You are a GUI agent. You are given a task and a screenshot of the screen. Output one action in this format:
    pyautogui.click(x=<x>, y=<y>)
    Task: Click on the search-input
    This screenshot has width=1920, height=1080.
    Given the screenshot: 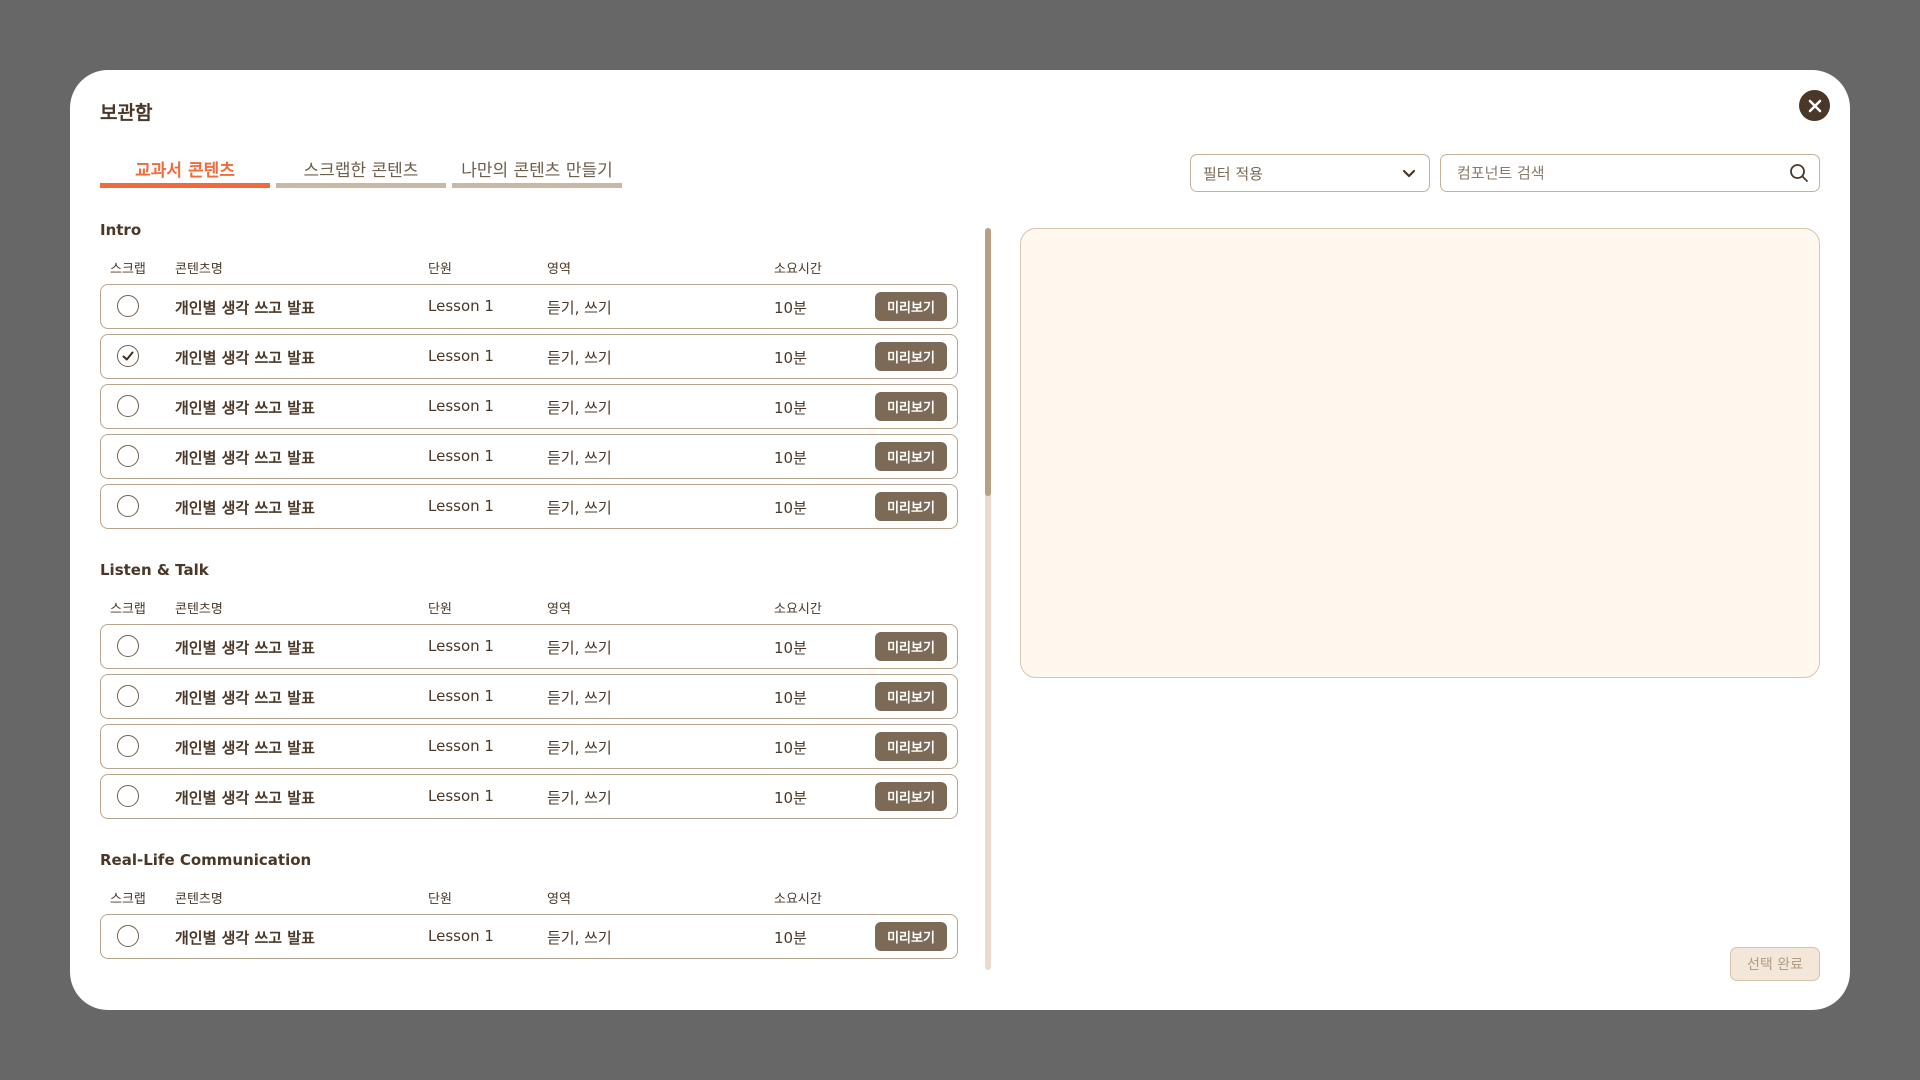 What is the action you would take?
    pyautogui.click(x=1622, y=173)
    